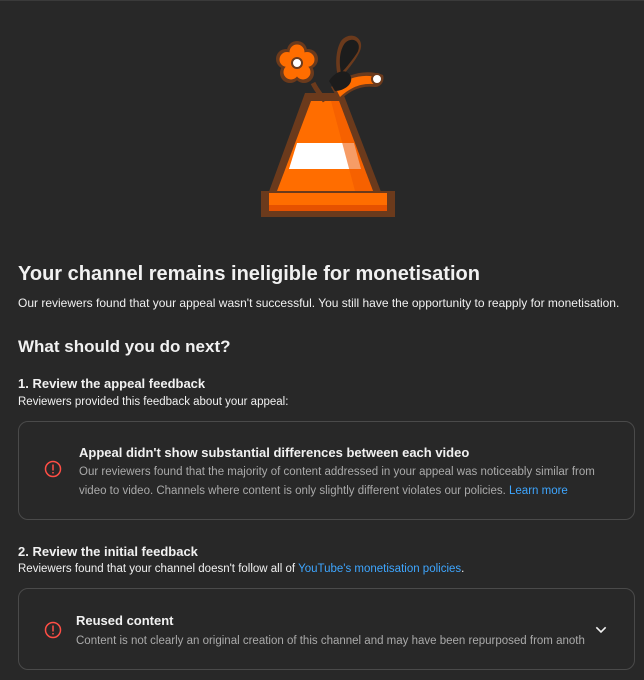 This screenshot has height=680, width=644. Describe the element at coordinates (112, 383) in the screenshot. I see `step1-heading: 1. Review the appeal feedback` at that location.